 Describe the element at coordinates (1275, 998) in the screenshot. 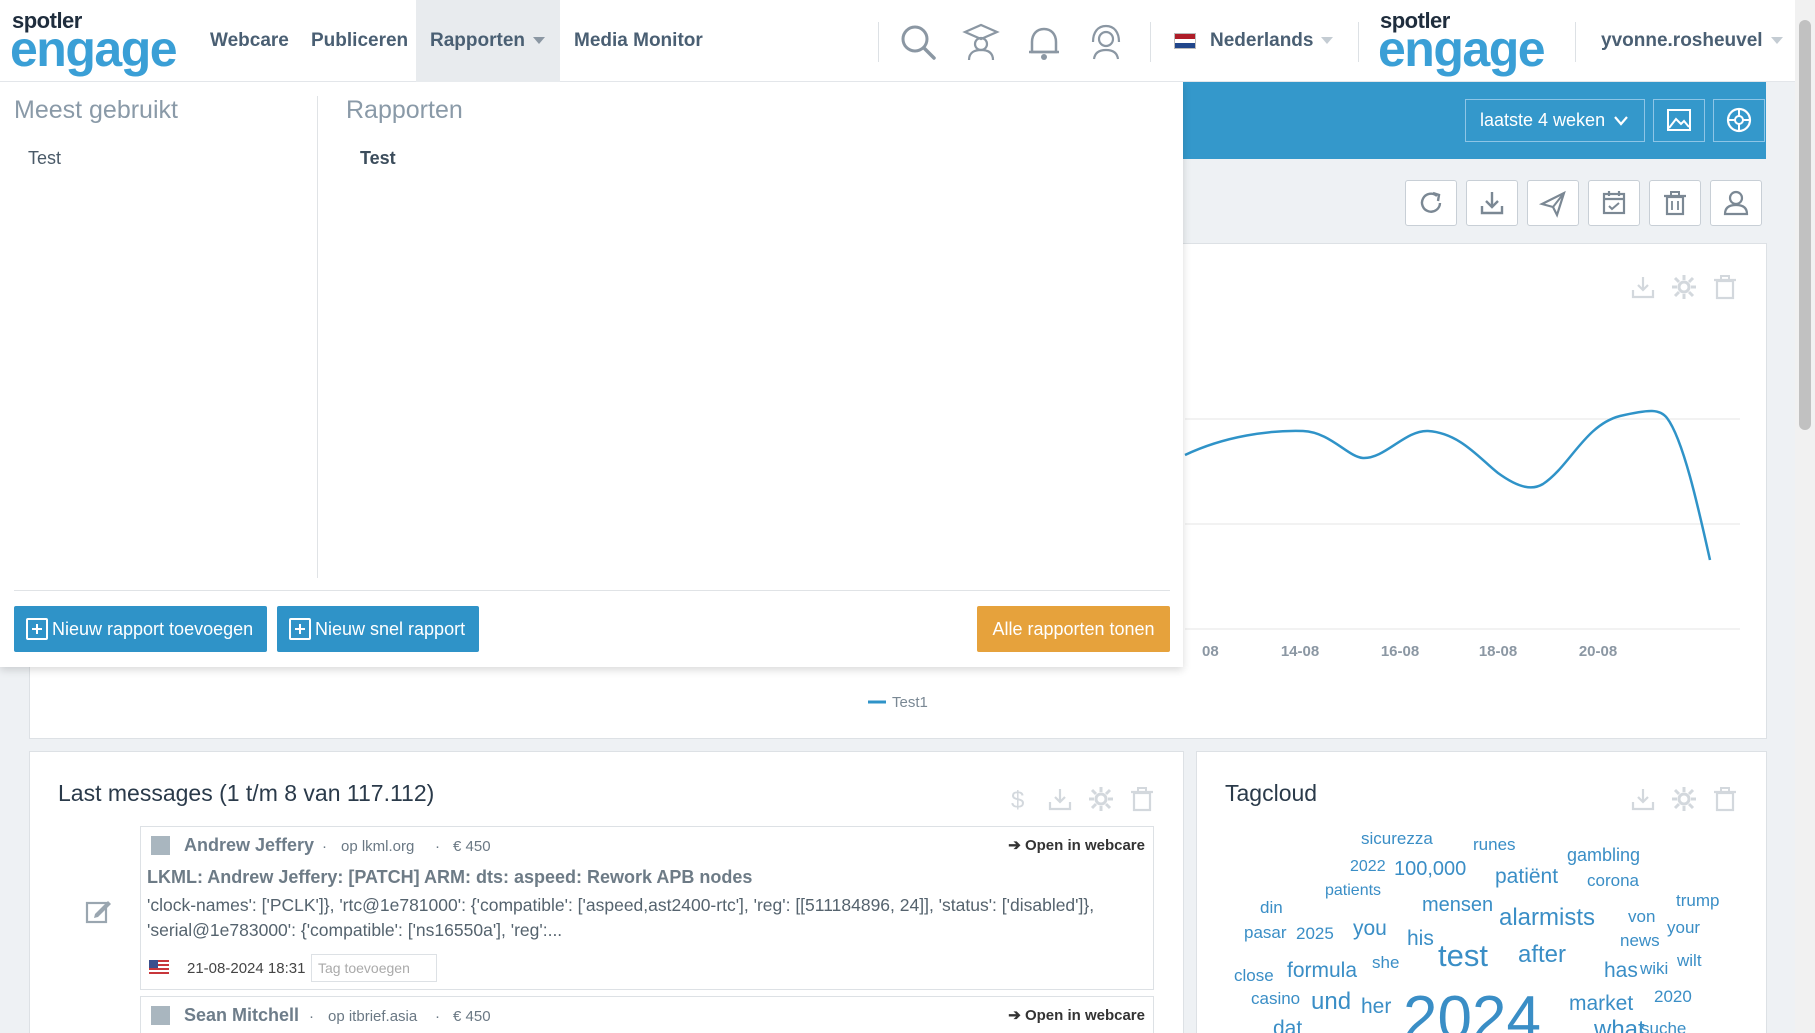

I see `tag-word: casino` at that location.